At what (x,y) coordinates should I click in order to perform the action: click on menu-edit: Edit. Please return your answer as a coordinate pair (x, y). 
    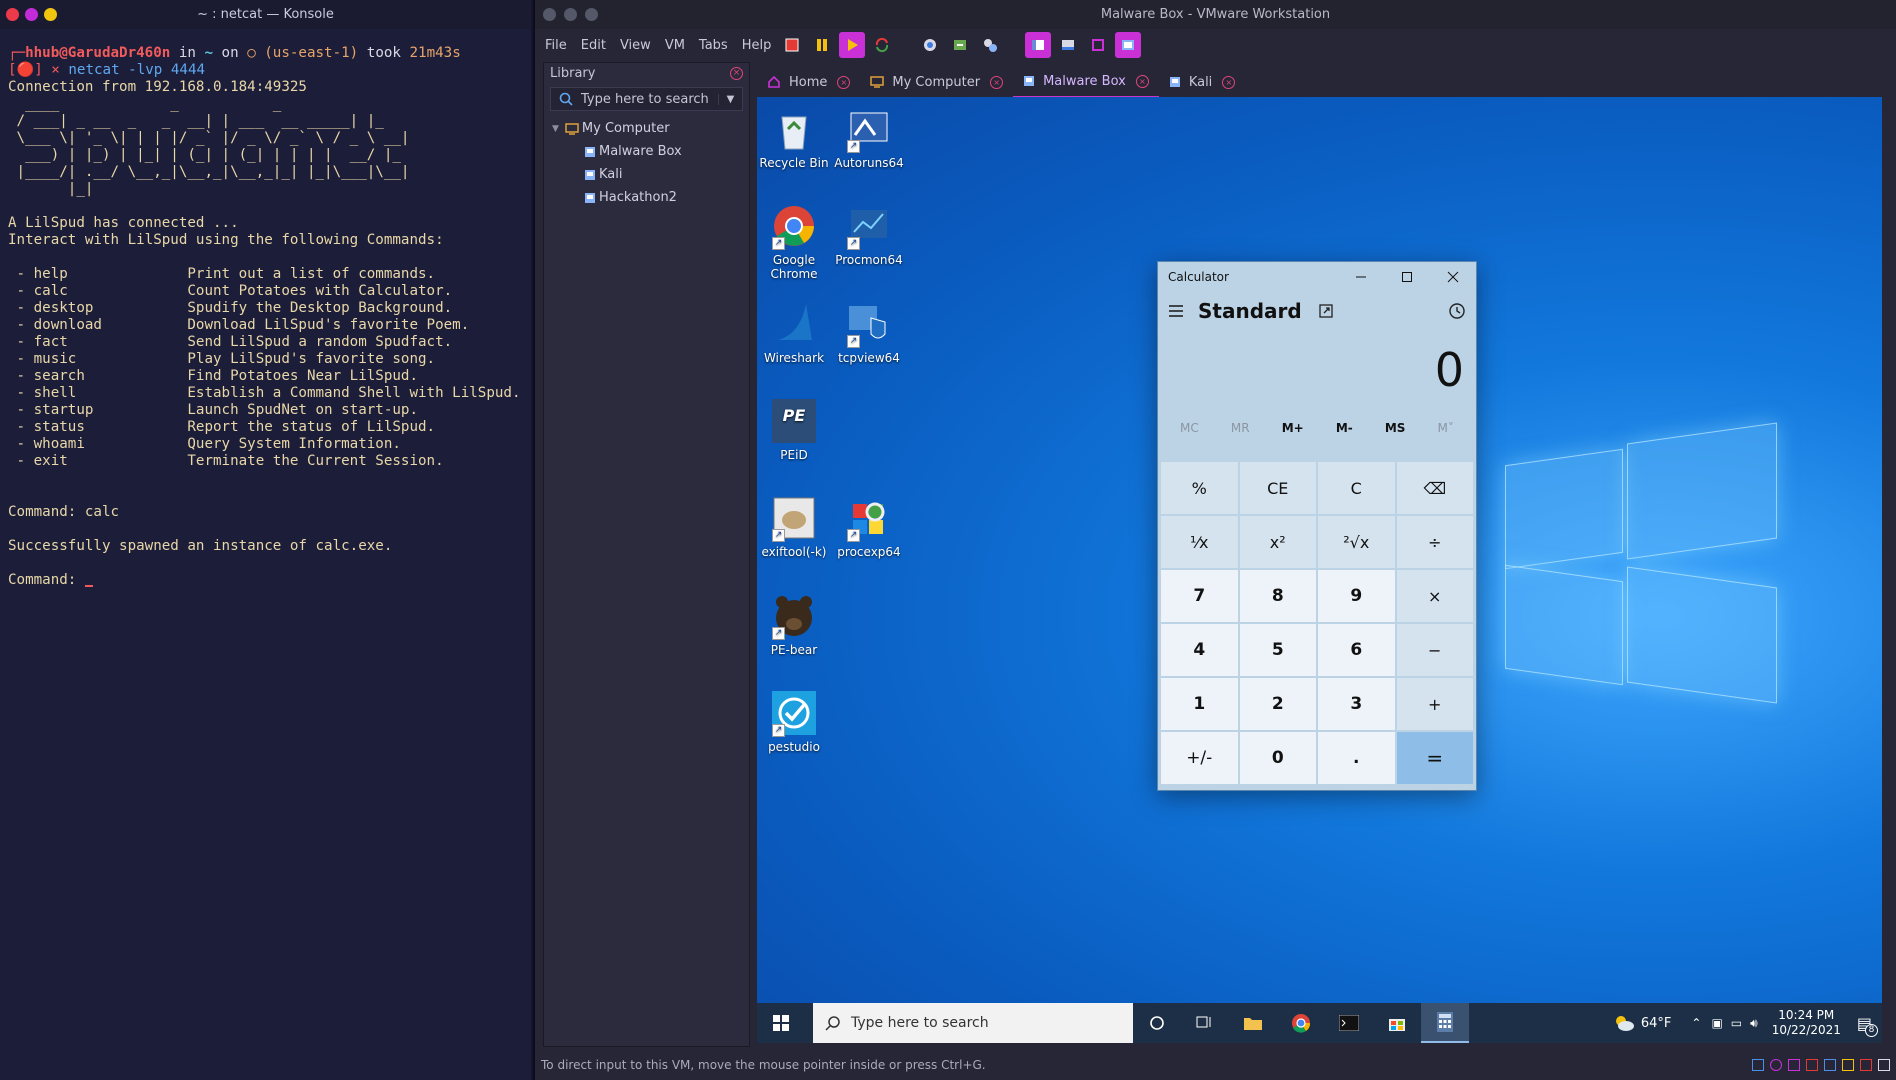
    Looking at the image, I should click on (593, 45).